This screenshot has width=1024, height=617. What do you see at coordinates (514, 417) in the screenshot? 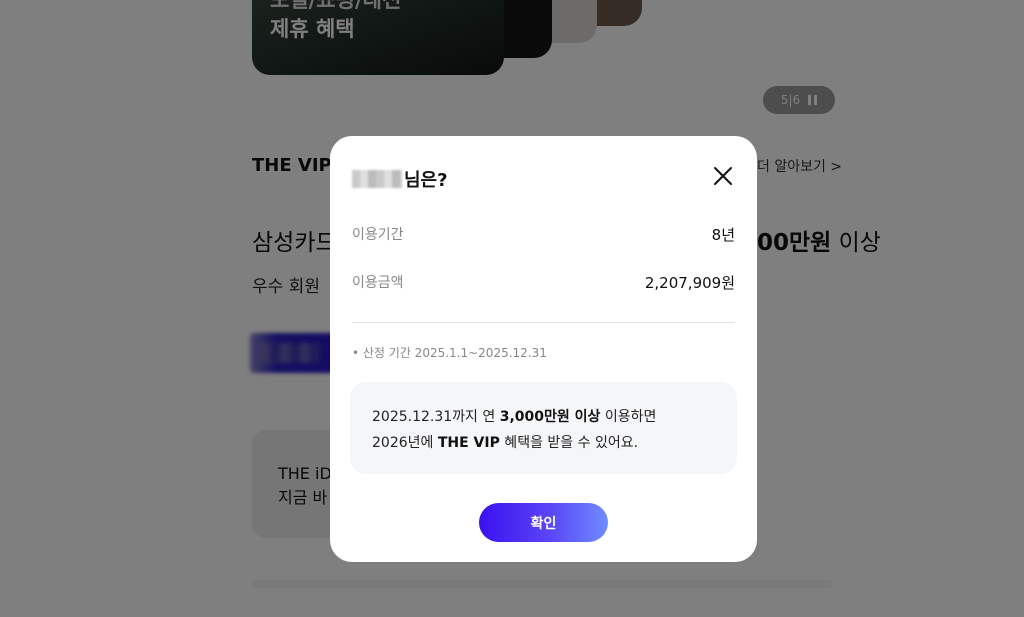
I see `info-line1: 2025.12.31까지 연 3,000만원 이상 이용하면` at bounding box center [514, 417].